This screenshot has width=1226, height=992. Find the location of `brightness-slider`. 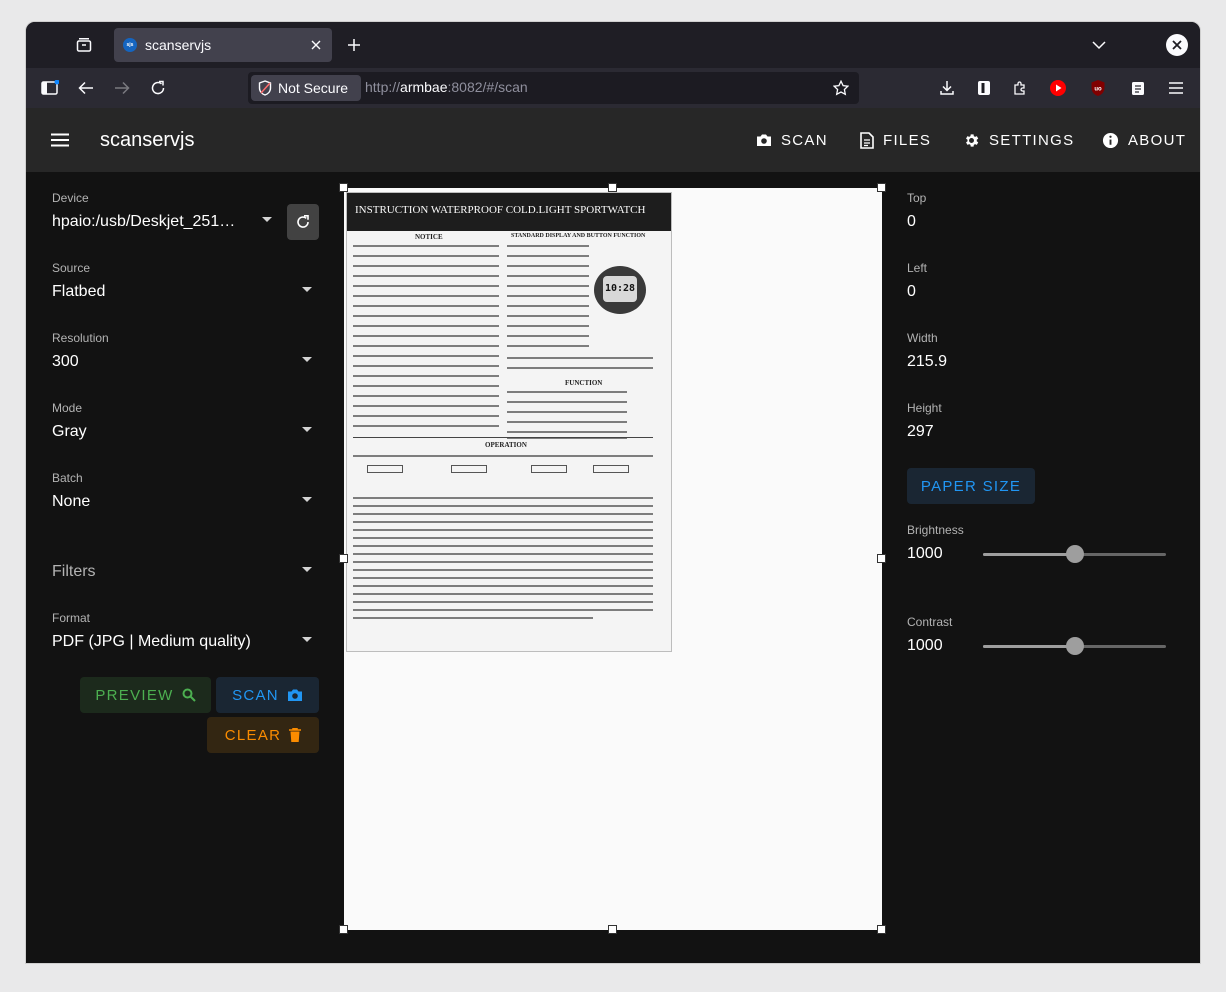

brightness-slider is located at coordinates (1074, 554).